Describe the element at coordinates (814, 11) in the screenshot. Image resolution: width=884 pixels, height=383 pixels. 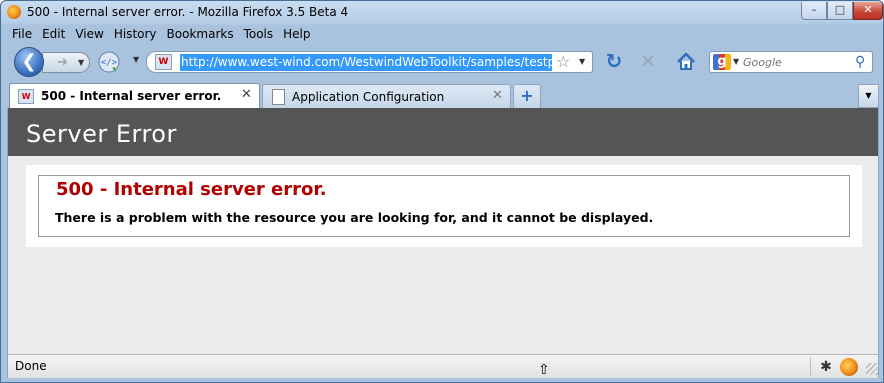
I see `minimize-button: –` at that location.